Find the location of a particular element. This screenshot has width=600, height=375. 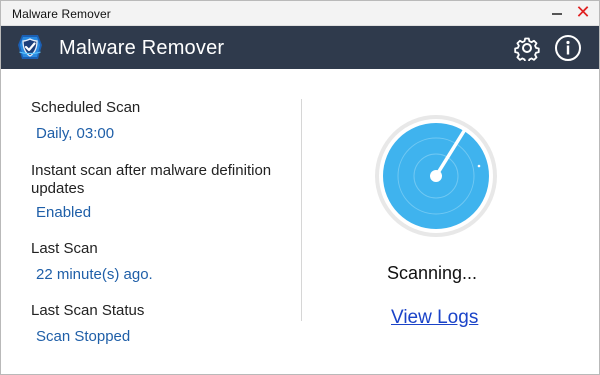

vertical-divider is located at coordinates (301, 210).